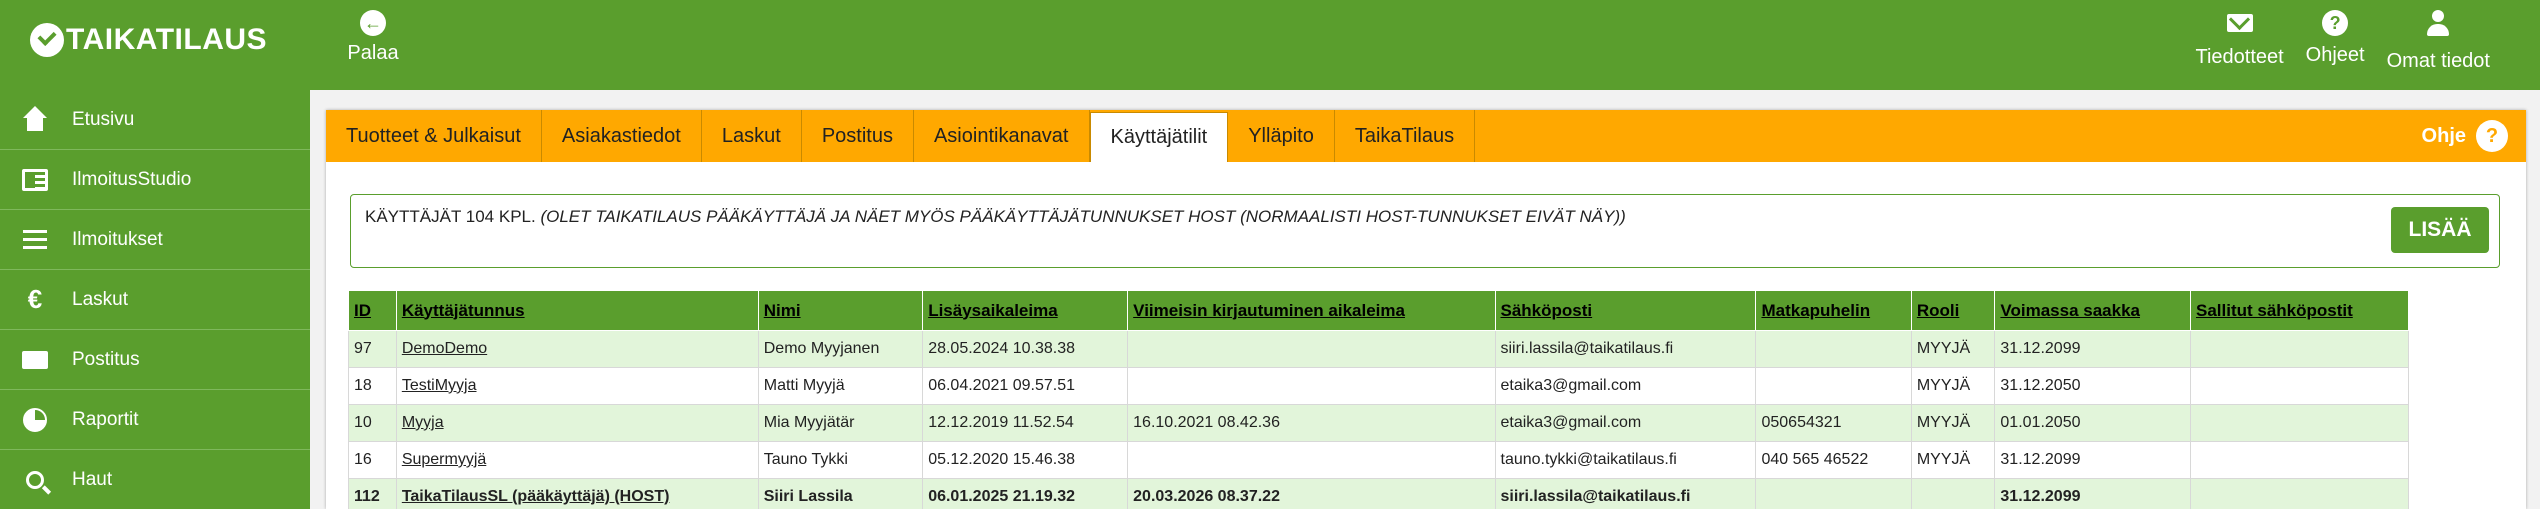  What do you see at coordinates (103, 119) in the screenshot?
I see `sidebar-item-label: Etusivu` at bounding box center [103, 119].